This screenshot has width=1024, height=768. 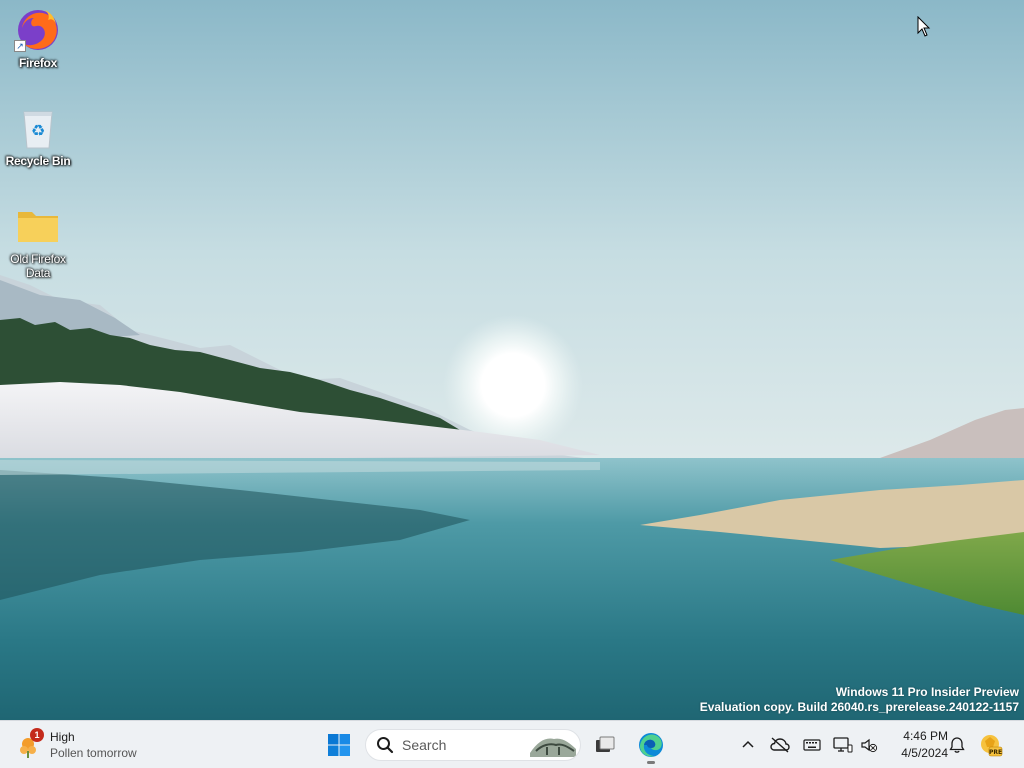 I want to click on show-hidden-icons-button, so click(x=748, y=745).